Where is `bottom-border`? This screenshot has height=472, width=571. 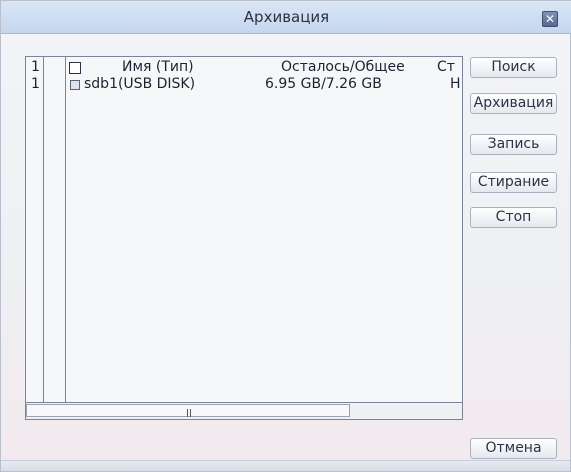
bottom-border is located at coordinates (285, 465).